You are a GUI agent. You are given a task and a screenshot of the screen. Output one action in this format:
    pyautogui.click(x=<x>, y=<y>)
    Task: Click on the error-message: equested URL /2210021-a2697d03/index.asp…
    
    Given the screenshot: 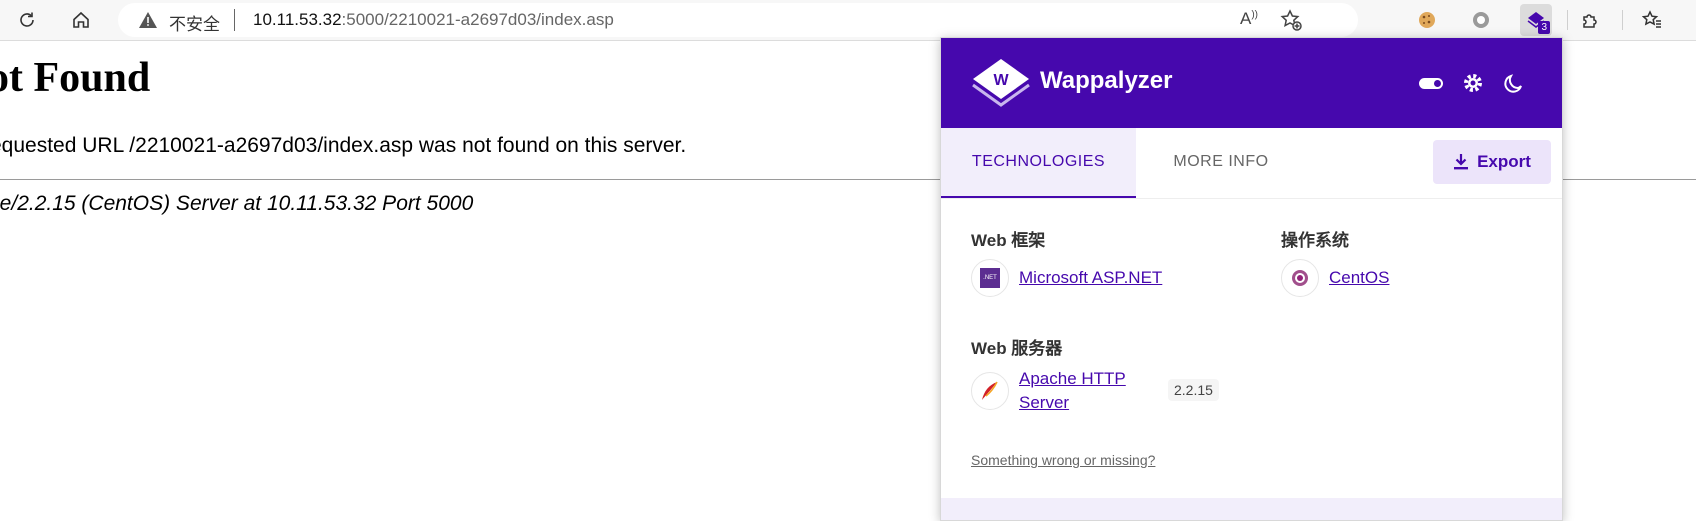 What is the action you would take?
    pyautogui.click(x=343, y=145)
    